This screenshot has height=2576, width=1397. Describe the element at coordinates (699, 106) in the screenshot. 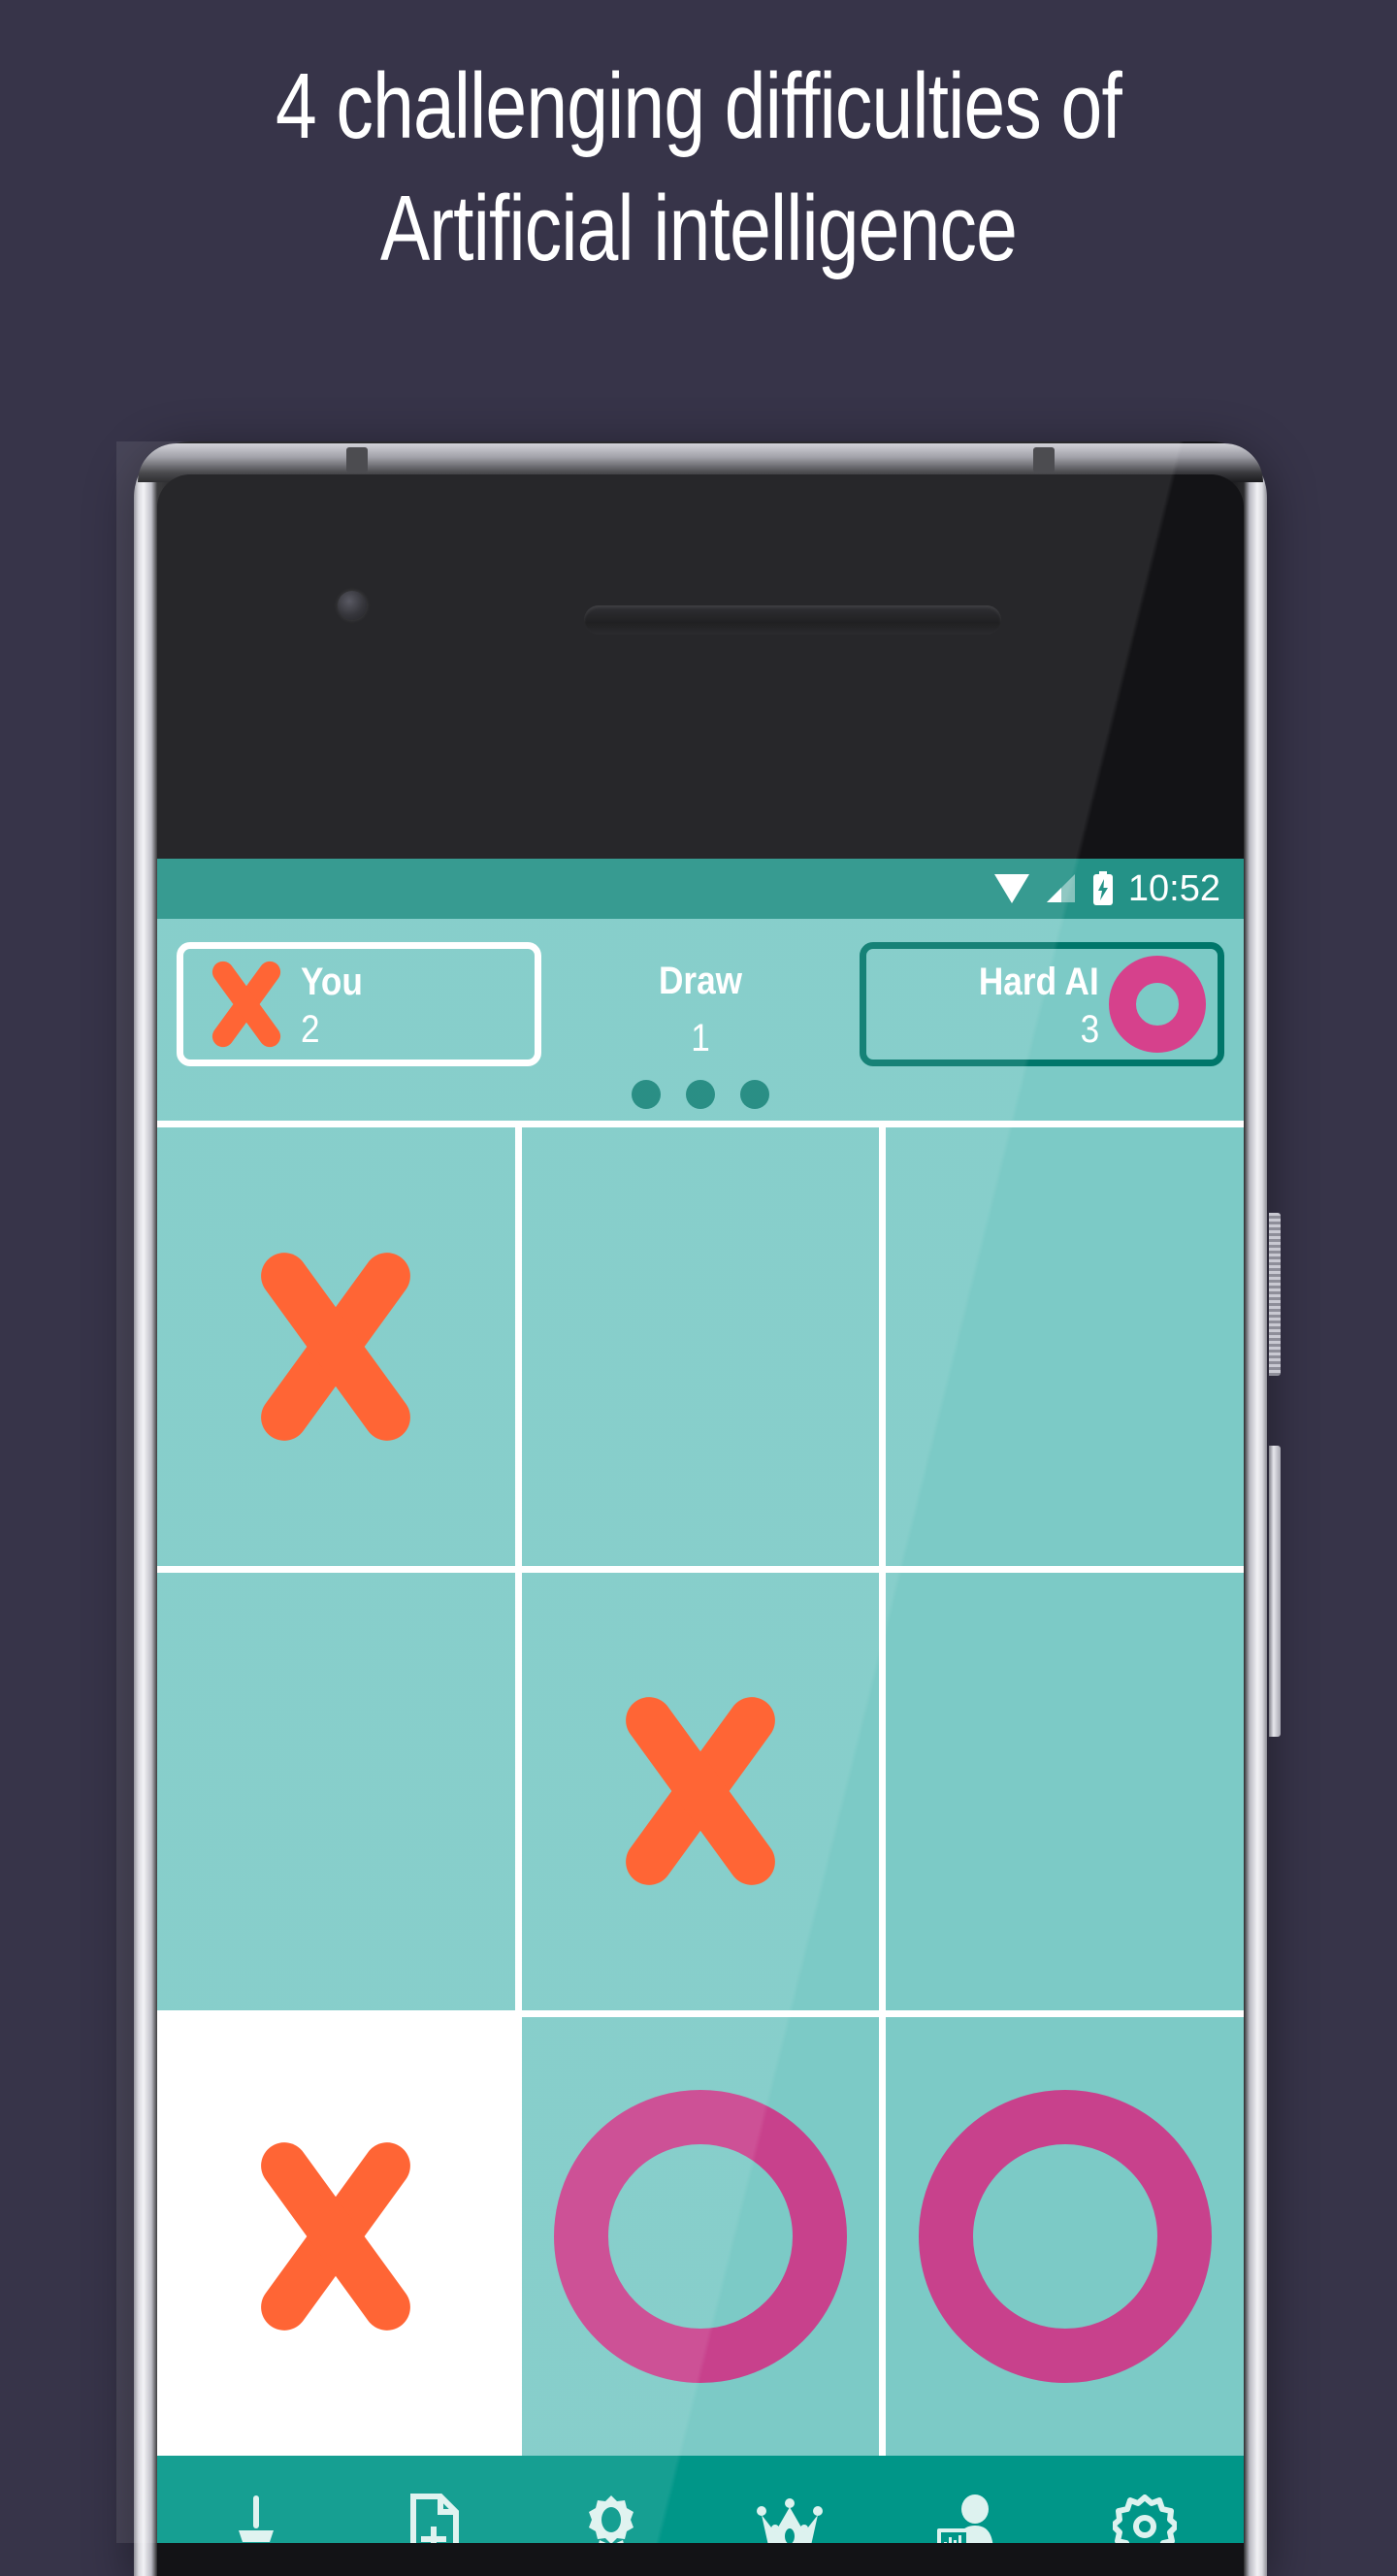

I see `headline-line-1: 4 challenging difficulties of` at that location.